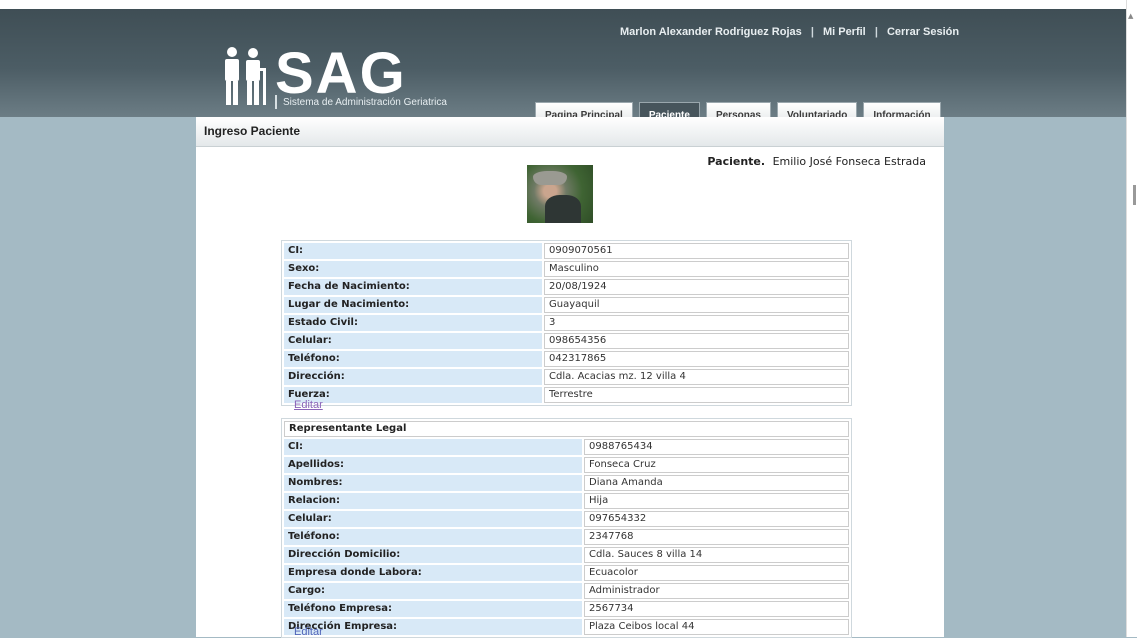 This screenshot has width=1137, height=638. Describe the element at coordinates (308, 405) in the screenshot. I see `edit-patient-link: Editar` at that location.